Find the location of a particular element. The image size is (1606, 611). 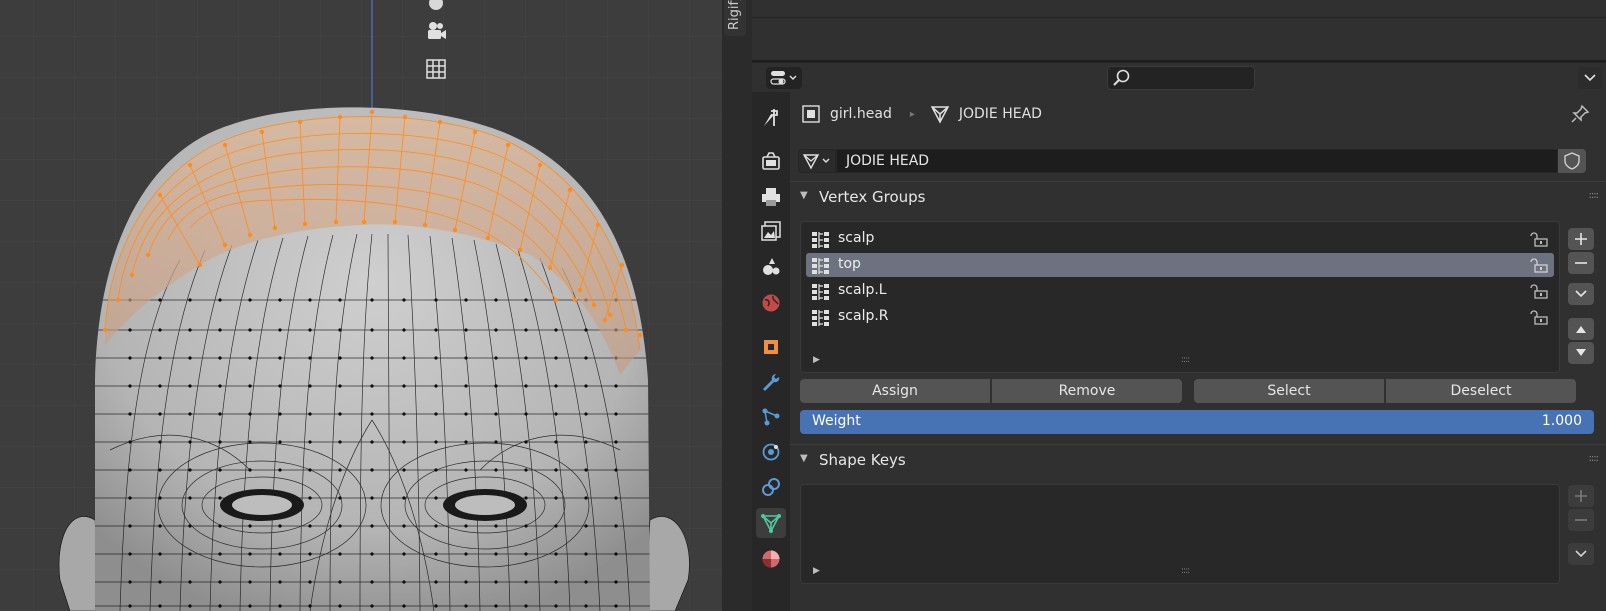

particles-icon is located at coordinates (771, 417).